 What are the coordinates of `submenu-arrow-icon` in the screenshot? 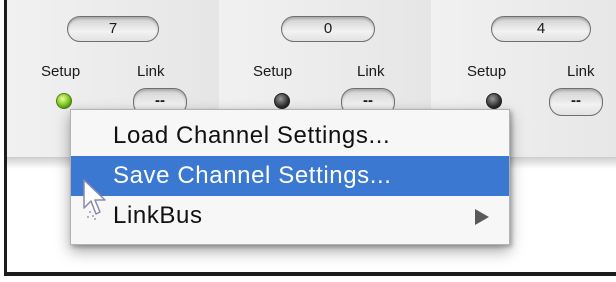 It's located at (482, 217).